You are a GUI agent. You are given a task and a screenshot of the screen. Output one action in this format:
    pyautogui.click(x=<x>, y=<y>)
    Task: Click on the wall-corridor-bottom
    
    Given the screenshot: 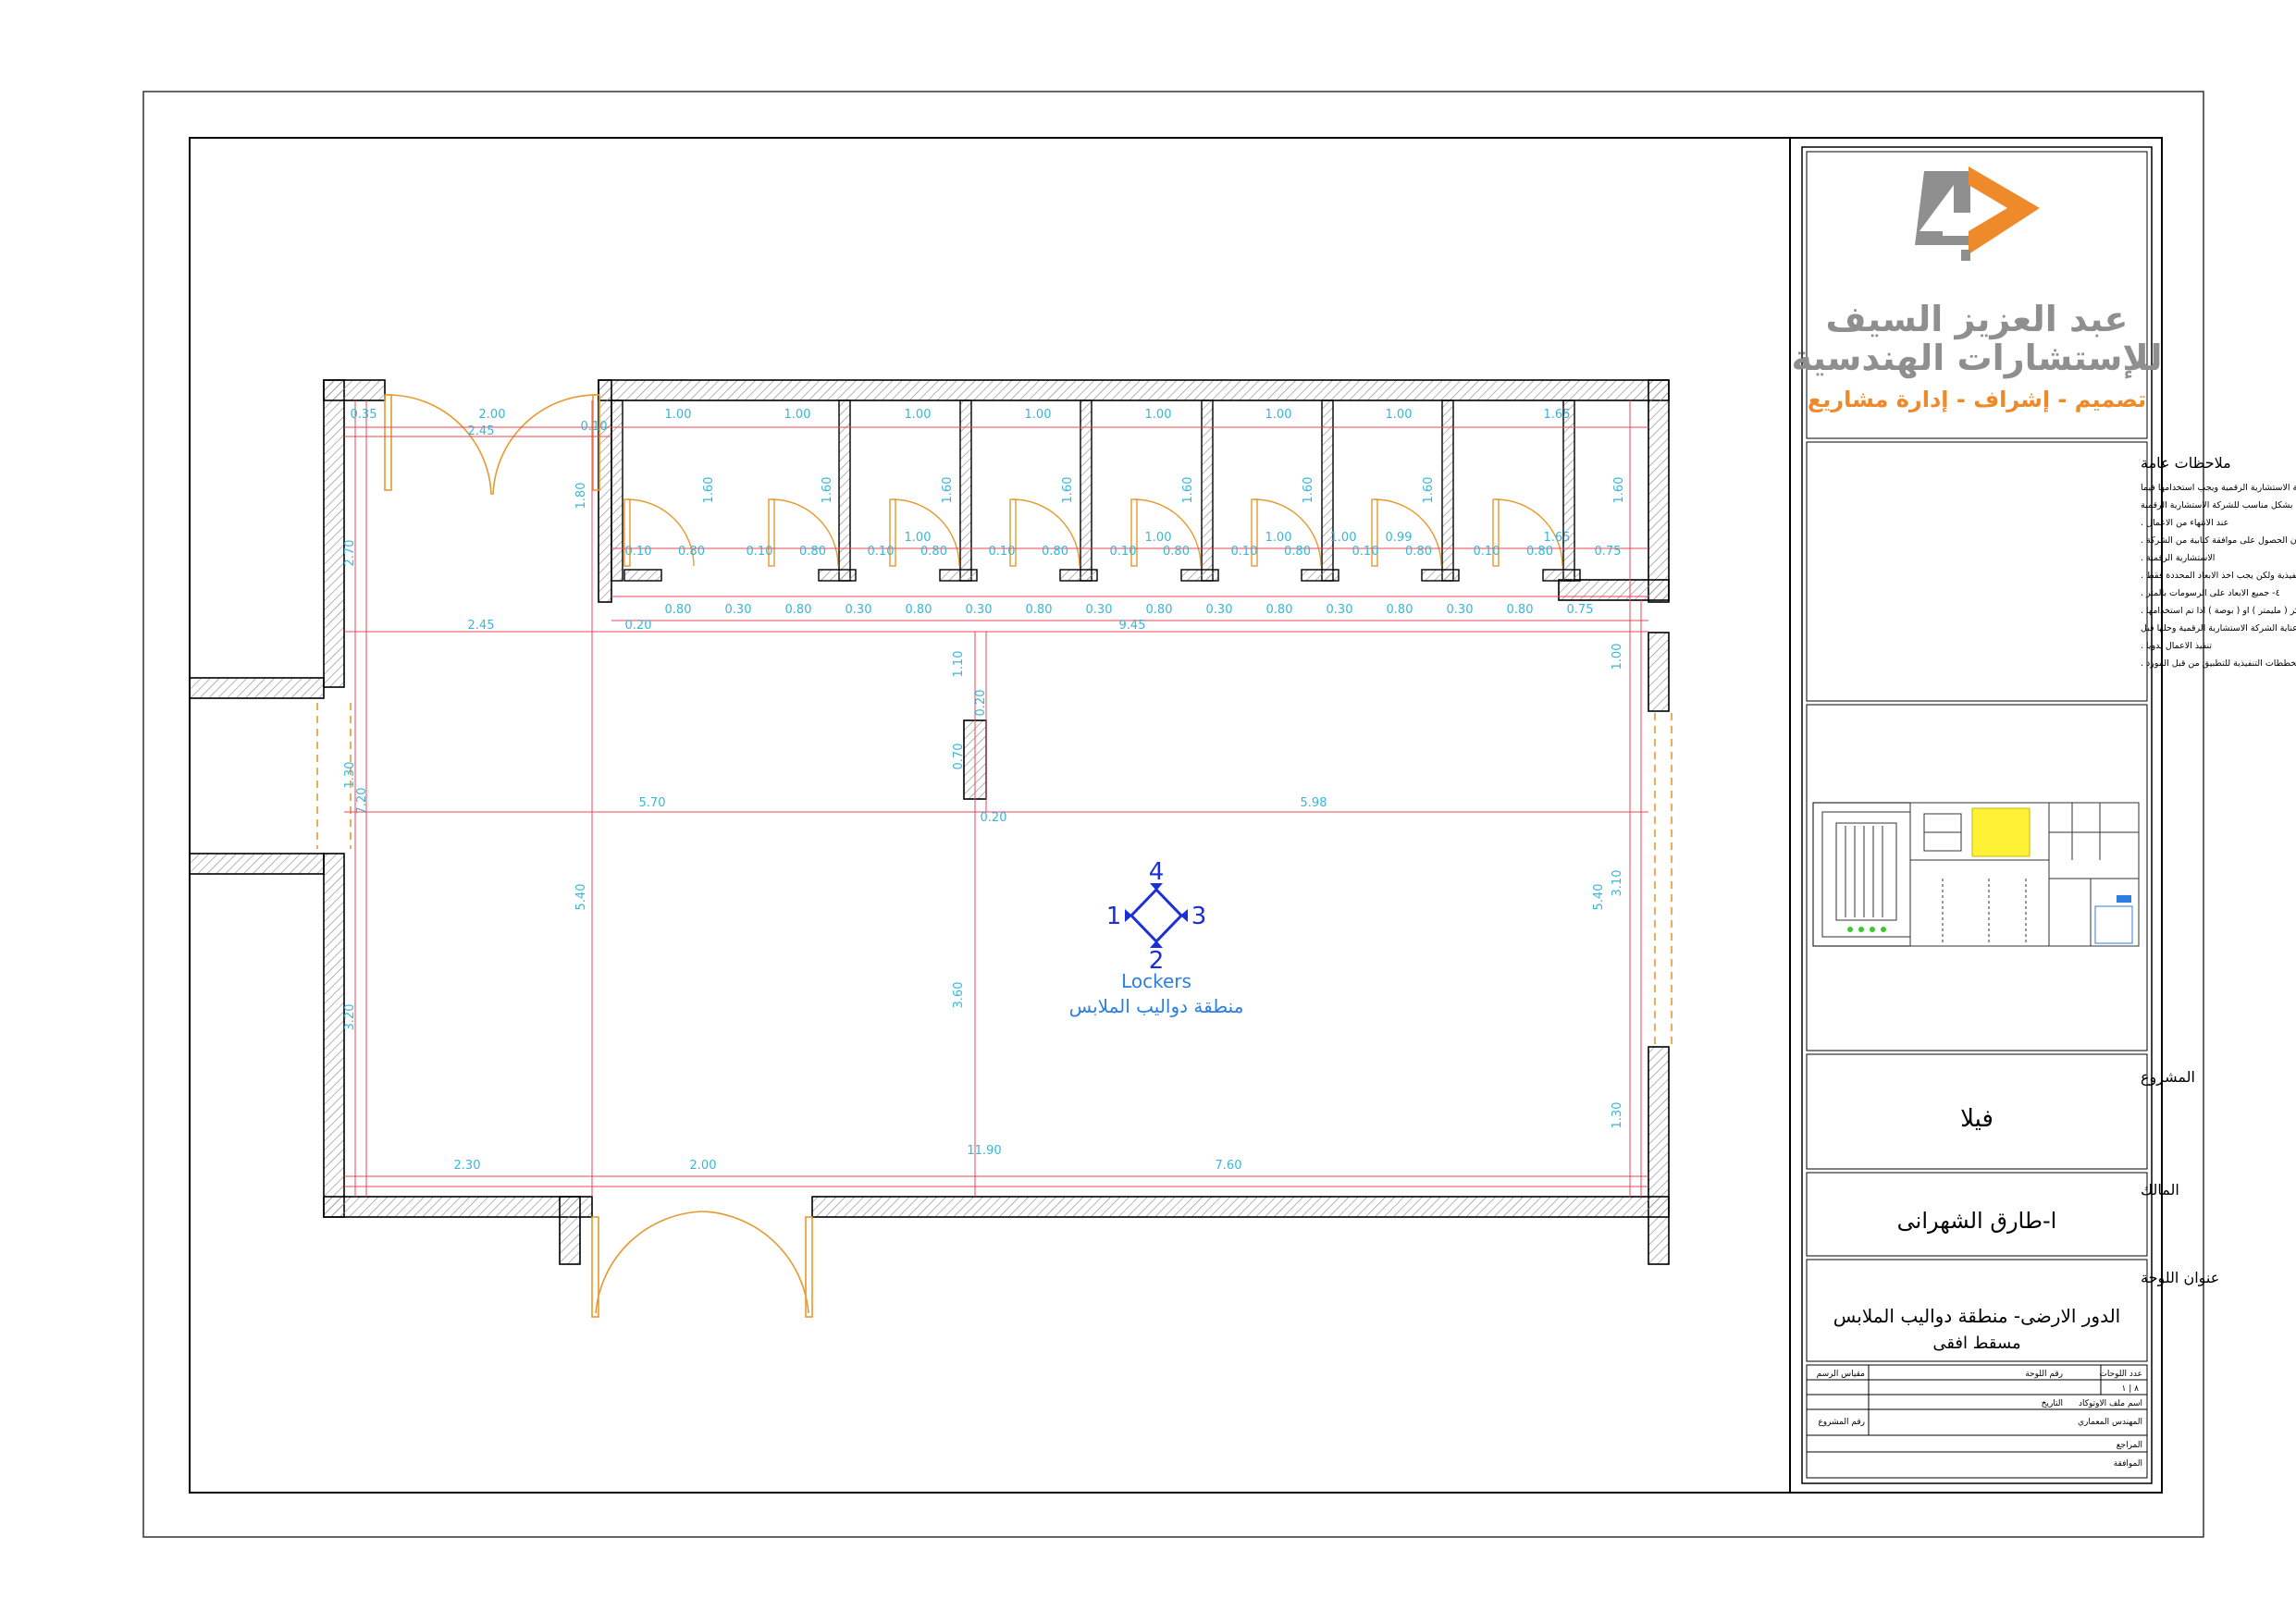 What is the action you would take?
    pyautogui.click(x=257, y=864)
    